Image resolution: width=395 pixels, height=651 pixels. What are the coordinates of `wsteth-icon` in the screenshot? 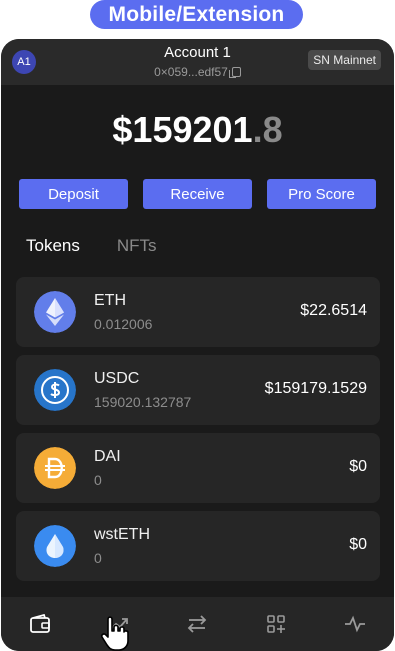 It's located at (55, 546).